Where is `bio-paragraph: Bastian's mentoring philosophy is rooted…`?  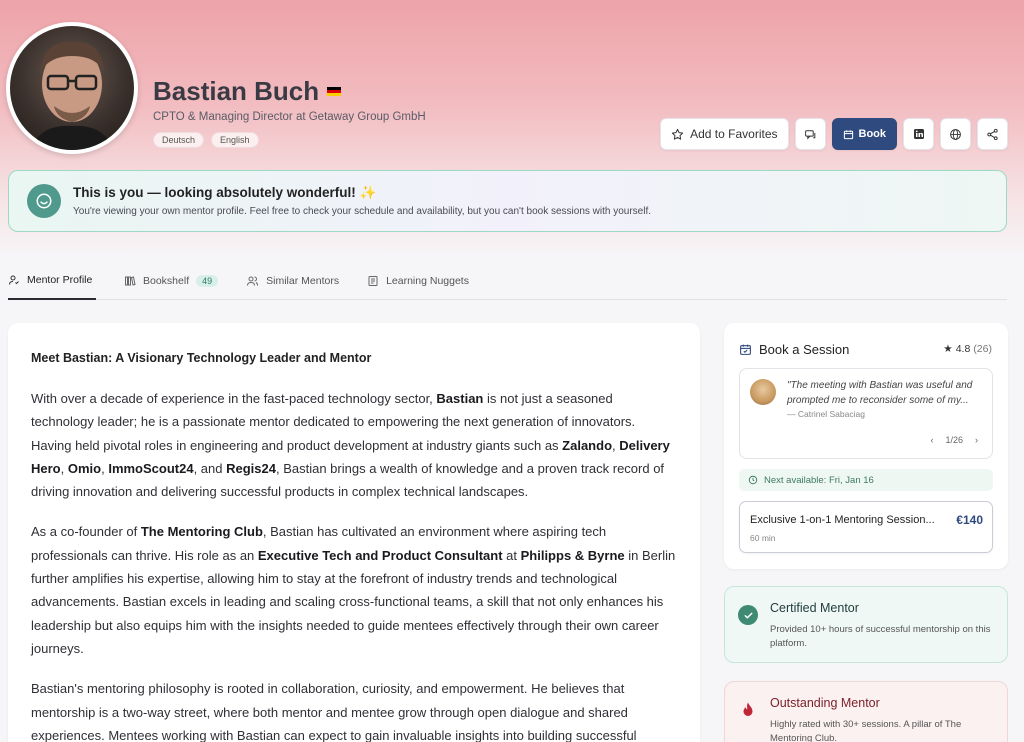
bio-paragraph: Bastian's mentoring philosophy is rooted… is located at coordinates (334, 711).